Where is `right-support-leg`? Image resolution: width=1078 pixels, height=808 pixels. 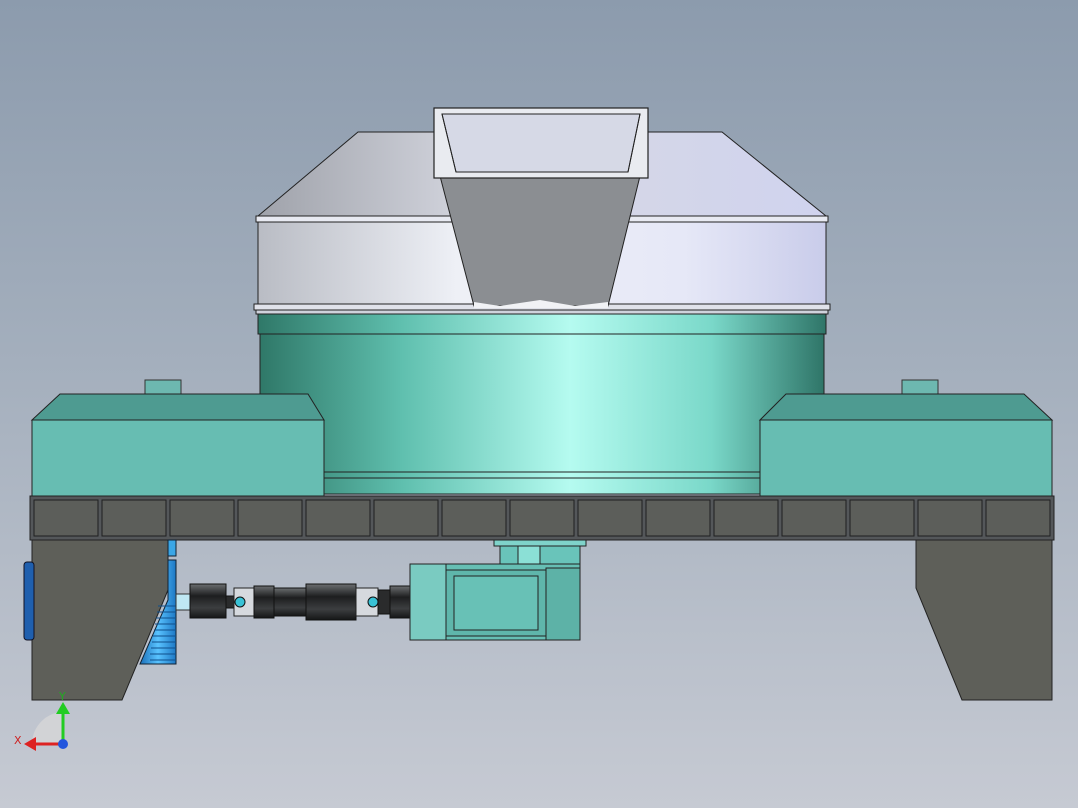 right-support-leg is located at coordinates (984, 620).